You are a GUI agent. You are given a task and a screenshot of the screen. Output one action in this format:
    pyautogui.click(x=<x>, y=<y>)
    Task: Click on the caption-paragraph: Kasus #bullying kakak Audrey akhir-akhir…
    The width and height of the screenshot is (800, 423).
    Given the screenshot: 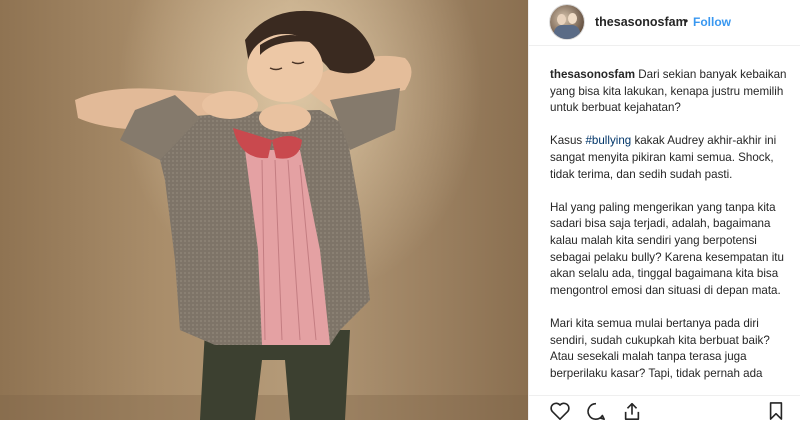 What is the action you would take?
    pyautogui.click(x=673, y=158)
    